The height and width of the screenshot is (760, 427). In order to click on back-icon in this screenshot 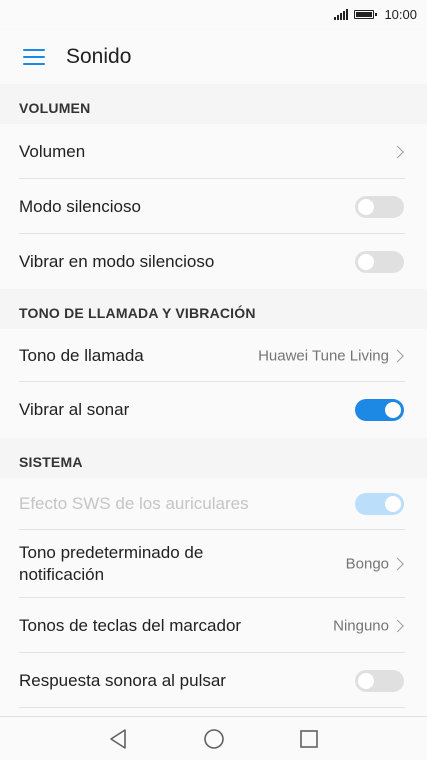, I will do `click(118, 739)`.